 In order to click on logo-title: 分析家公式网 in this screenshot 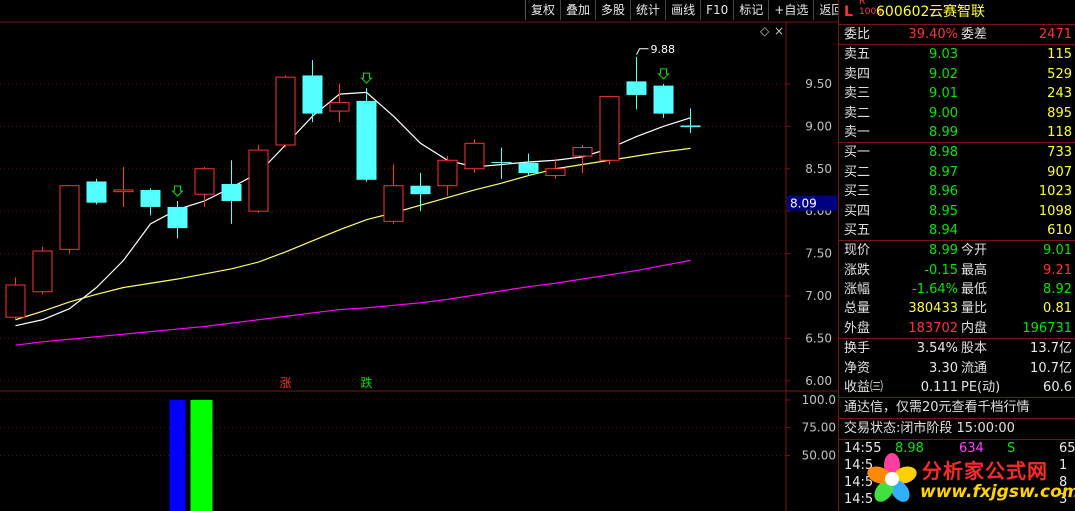, I will do `click(985, 471)`.